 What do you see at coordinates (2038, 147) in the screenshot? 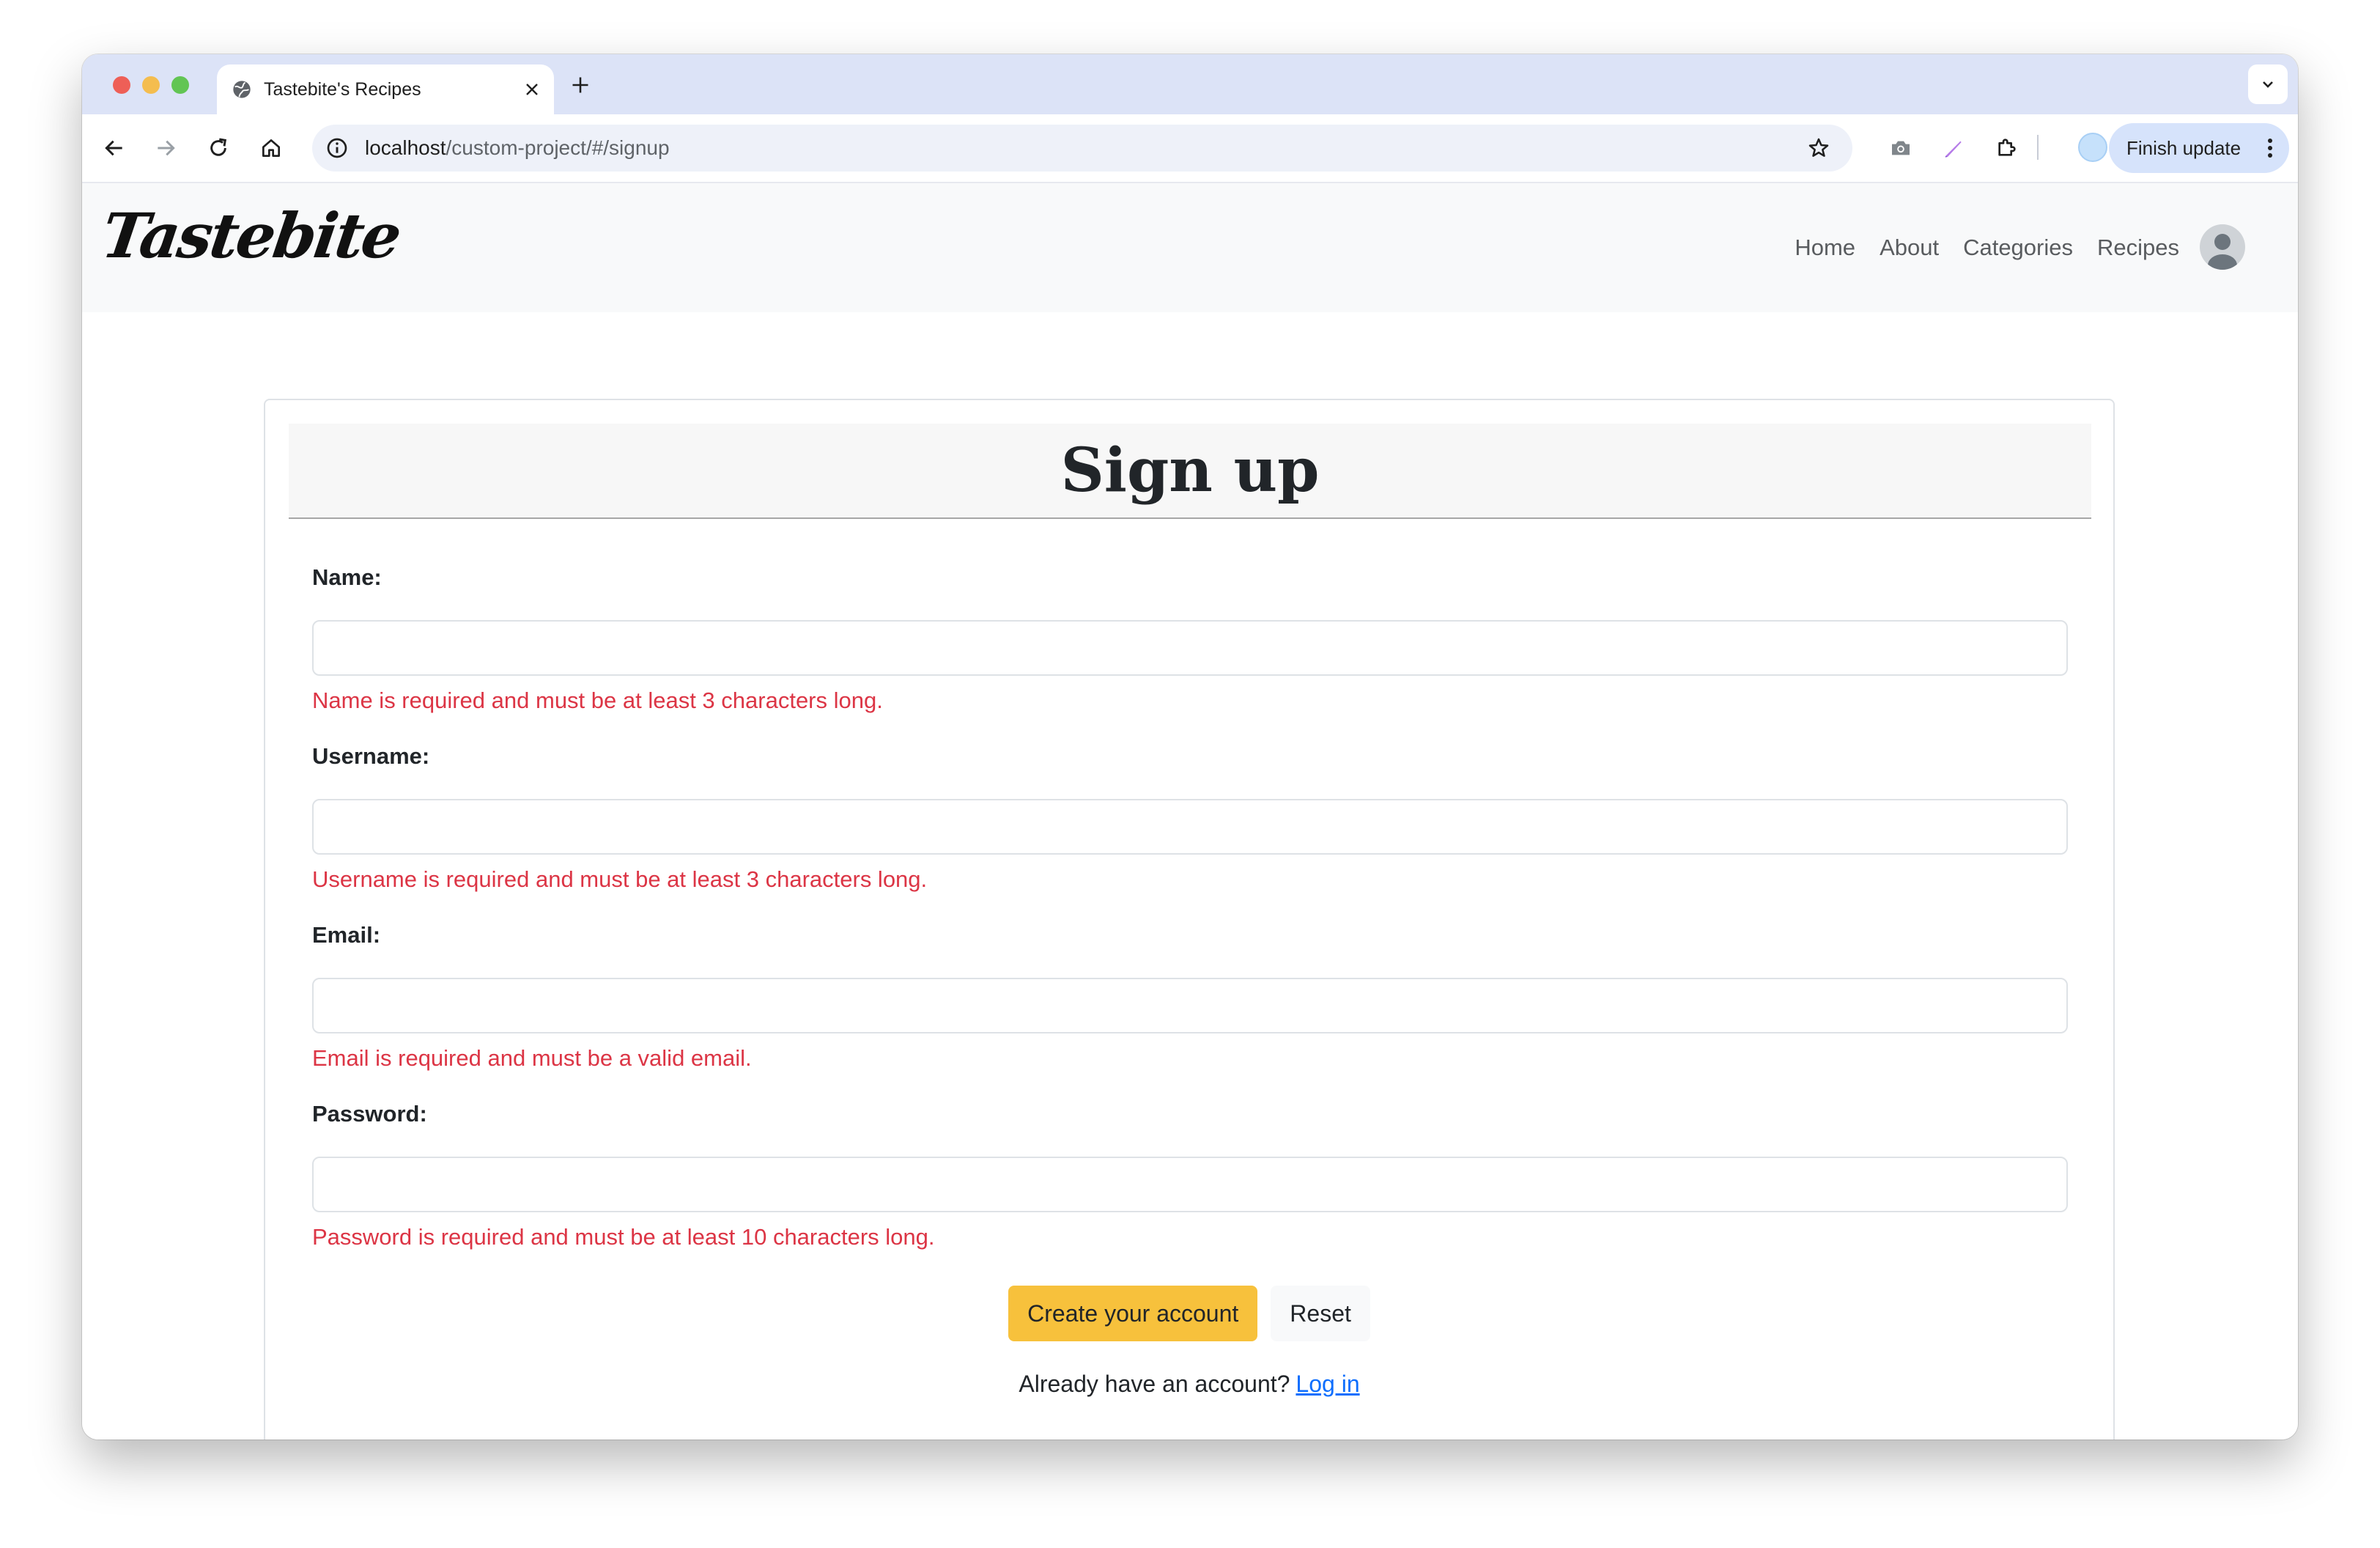
I see `toolbar-separator` at bounding box center [2038, 147].